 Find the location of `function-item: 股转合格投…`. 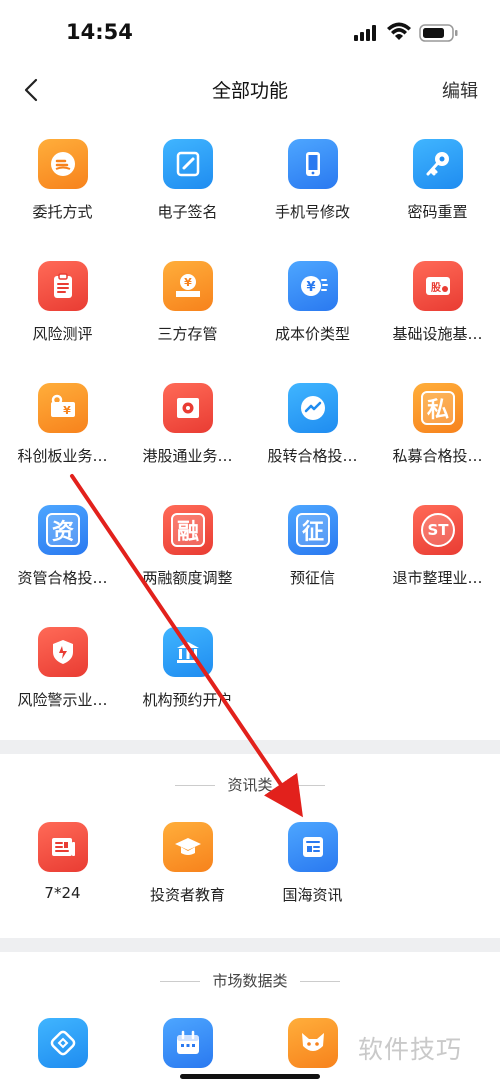

function-item: 股转合格投… is located at coordinates (312, 438).